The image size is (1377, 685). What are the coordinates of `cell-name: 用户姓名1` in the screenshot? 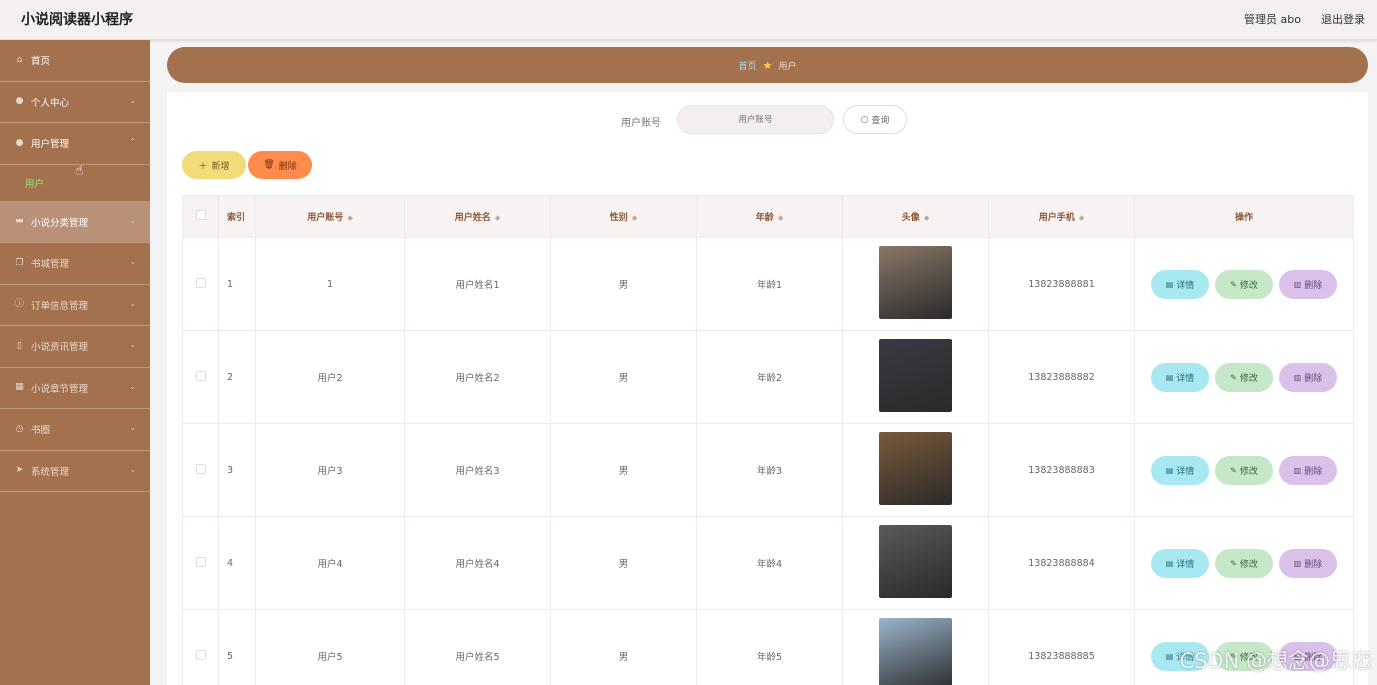 It's located at (477, 284).